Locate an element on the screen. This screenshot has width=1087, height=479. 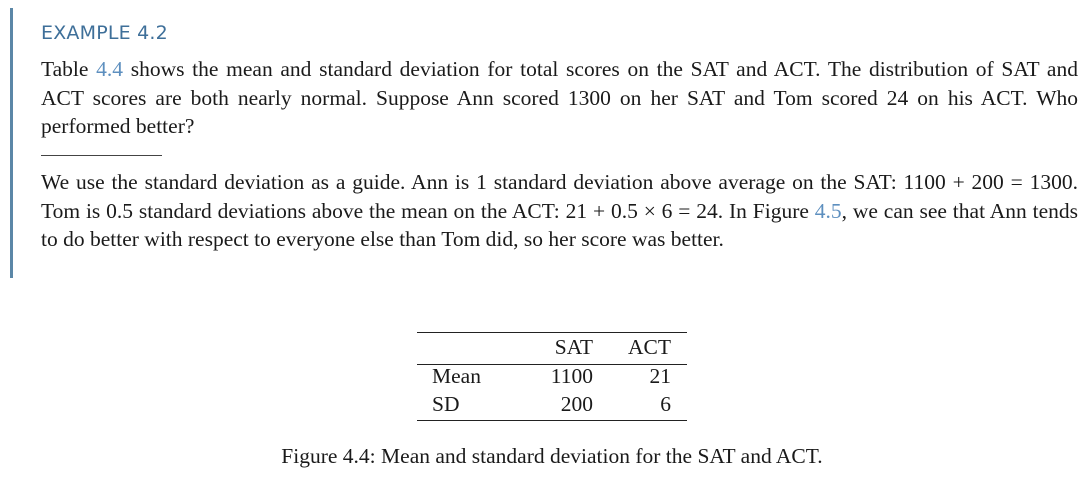
table-bottom-rule is located at coordinates (552, 420).